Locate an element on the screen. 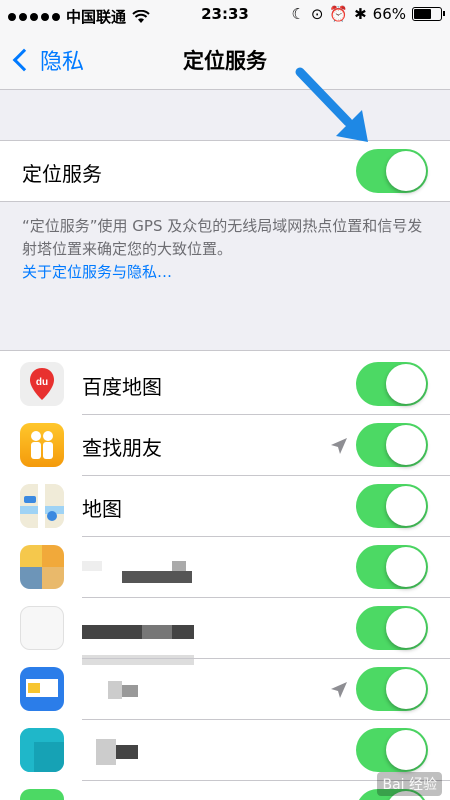 The image size is (450, 800). status-bar: 中国联通 23:33 ☾ ⊙ ⏰ ✱ 66% is located at coordinates (225, 15).